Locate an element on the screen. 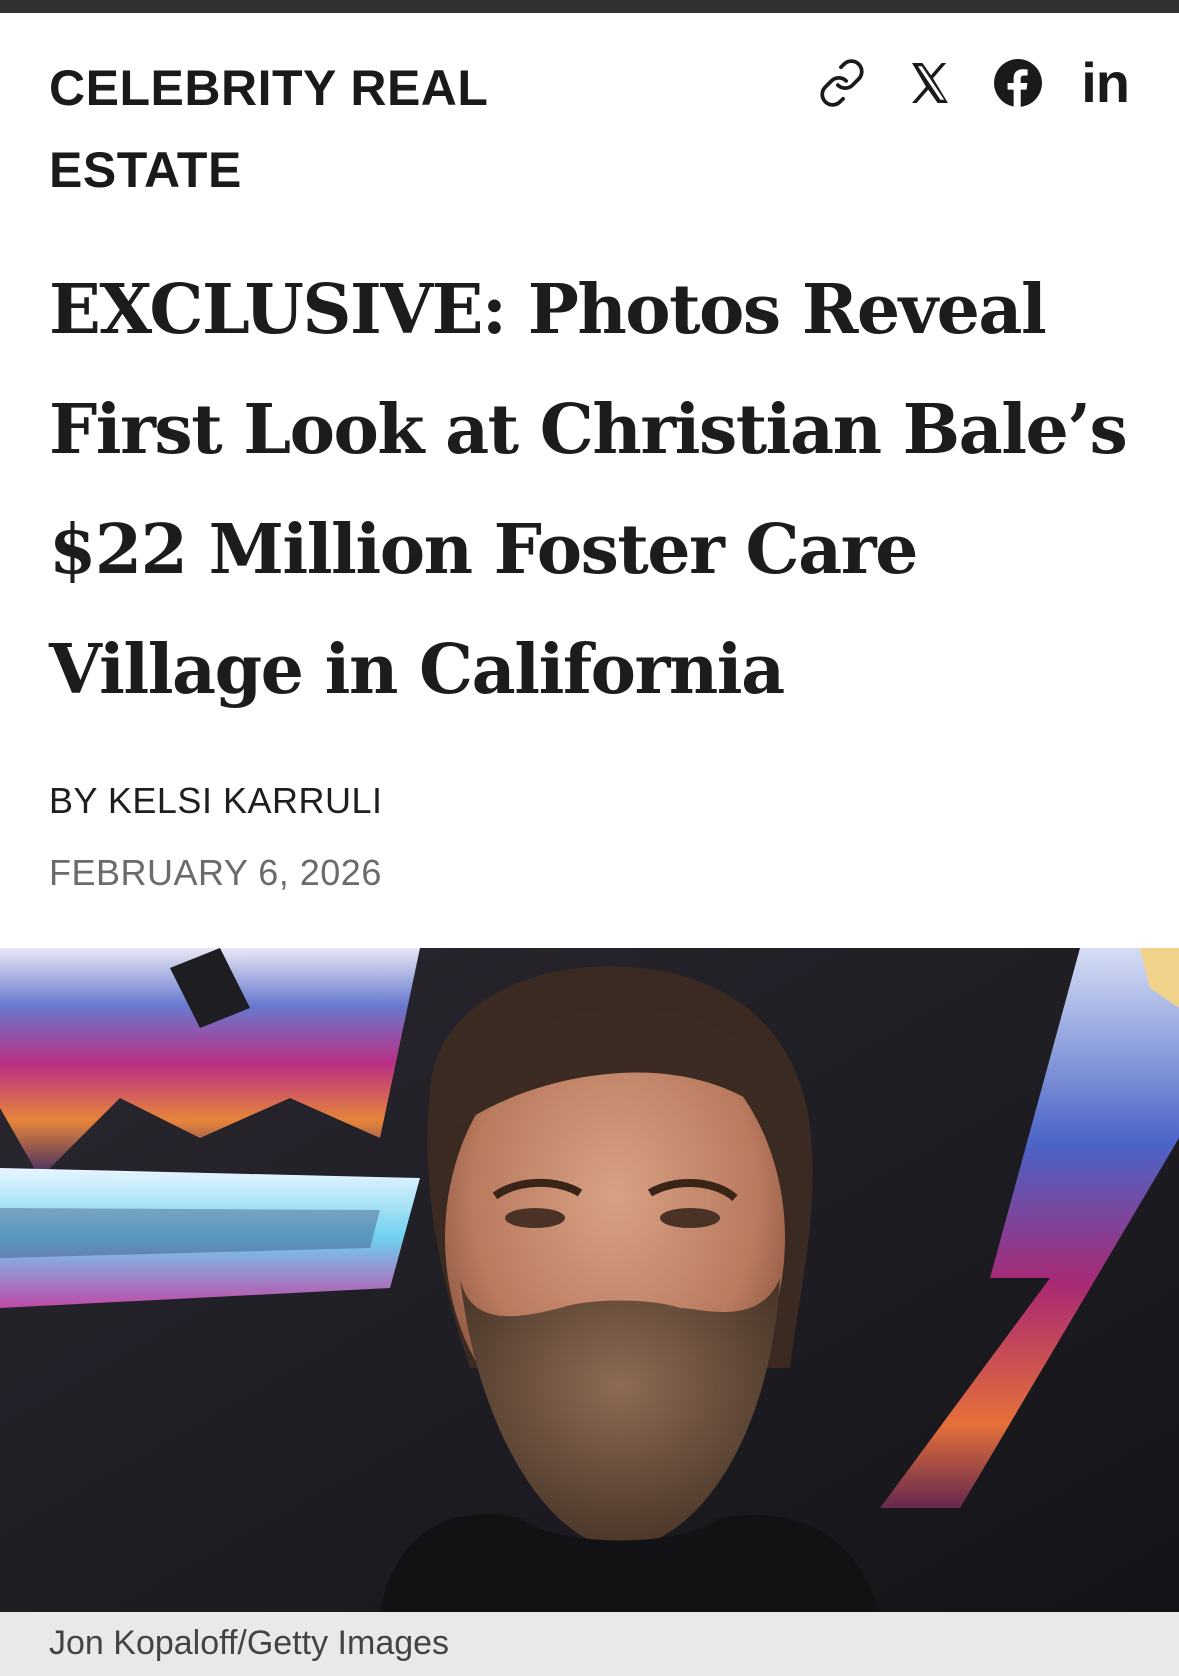  category-link: CELEBRITY REAL ESTATE is located at coordinates (329, 129).